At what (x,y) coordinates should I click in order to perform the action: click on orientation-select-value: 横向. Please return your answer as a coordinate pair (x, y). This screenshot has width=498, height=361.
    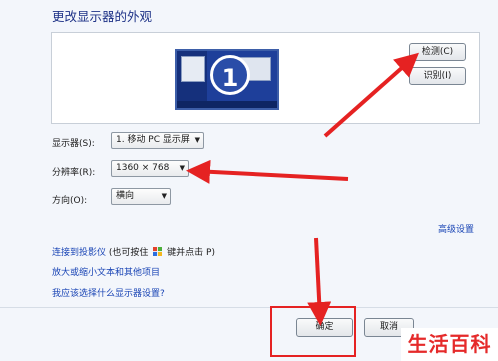
    Looking at the image, I should click on (125, 196).